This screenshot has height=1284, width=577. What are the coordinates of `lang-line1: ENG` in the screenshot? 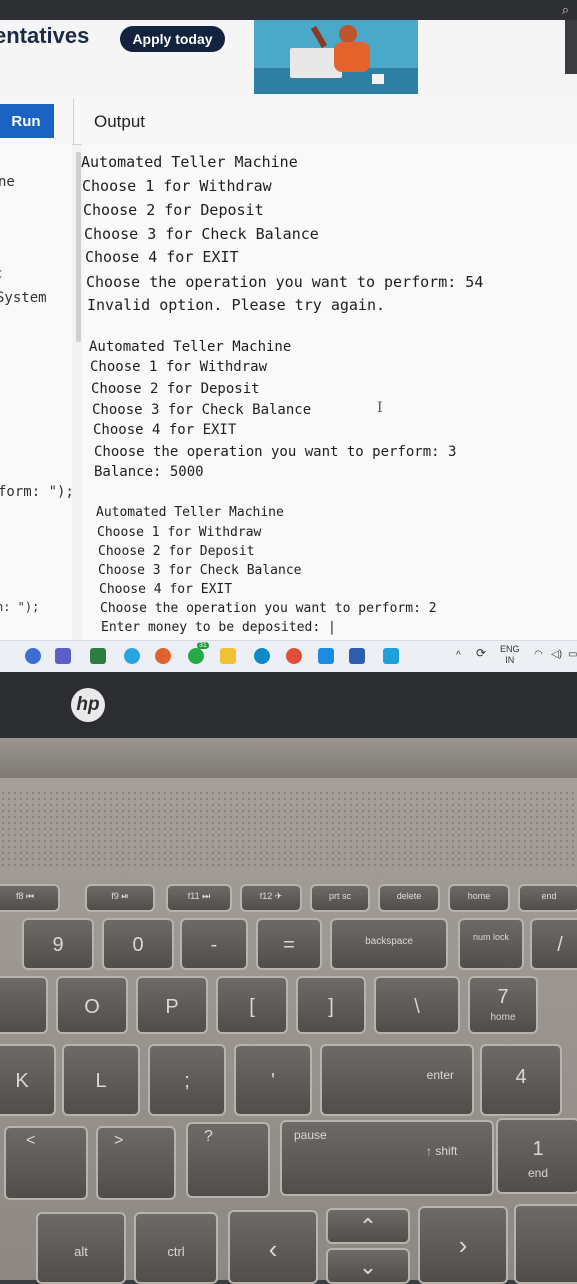 It's located at (510, 649).